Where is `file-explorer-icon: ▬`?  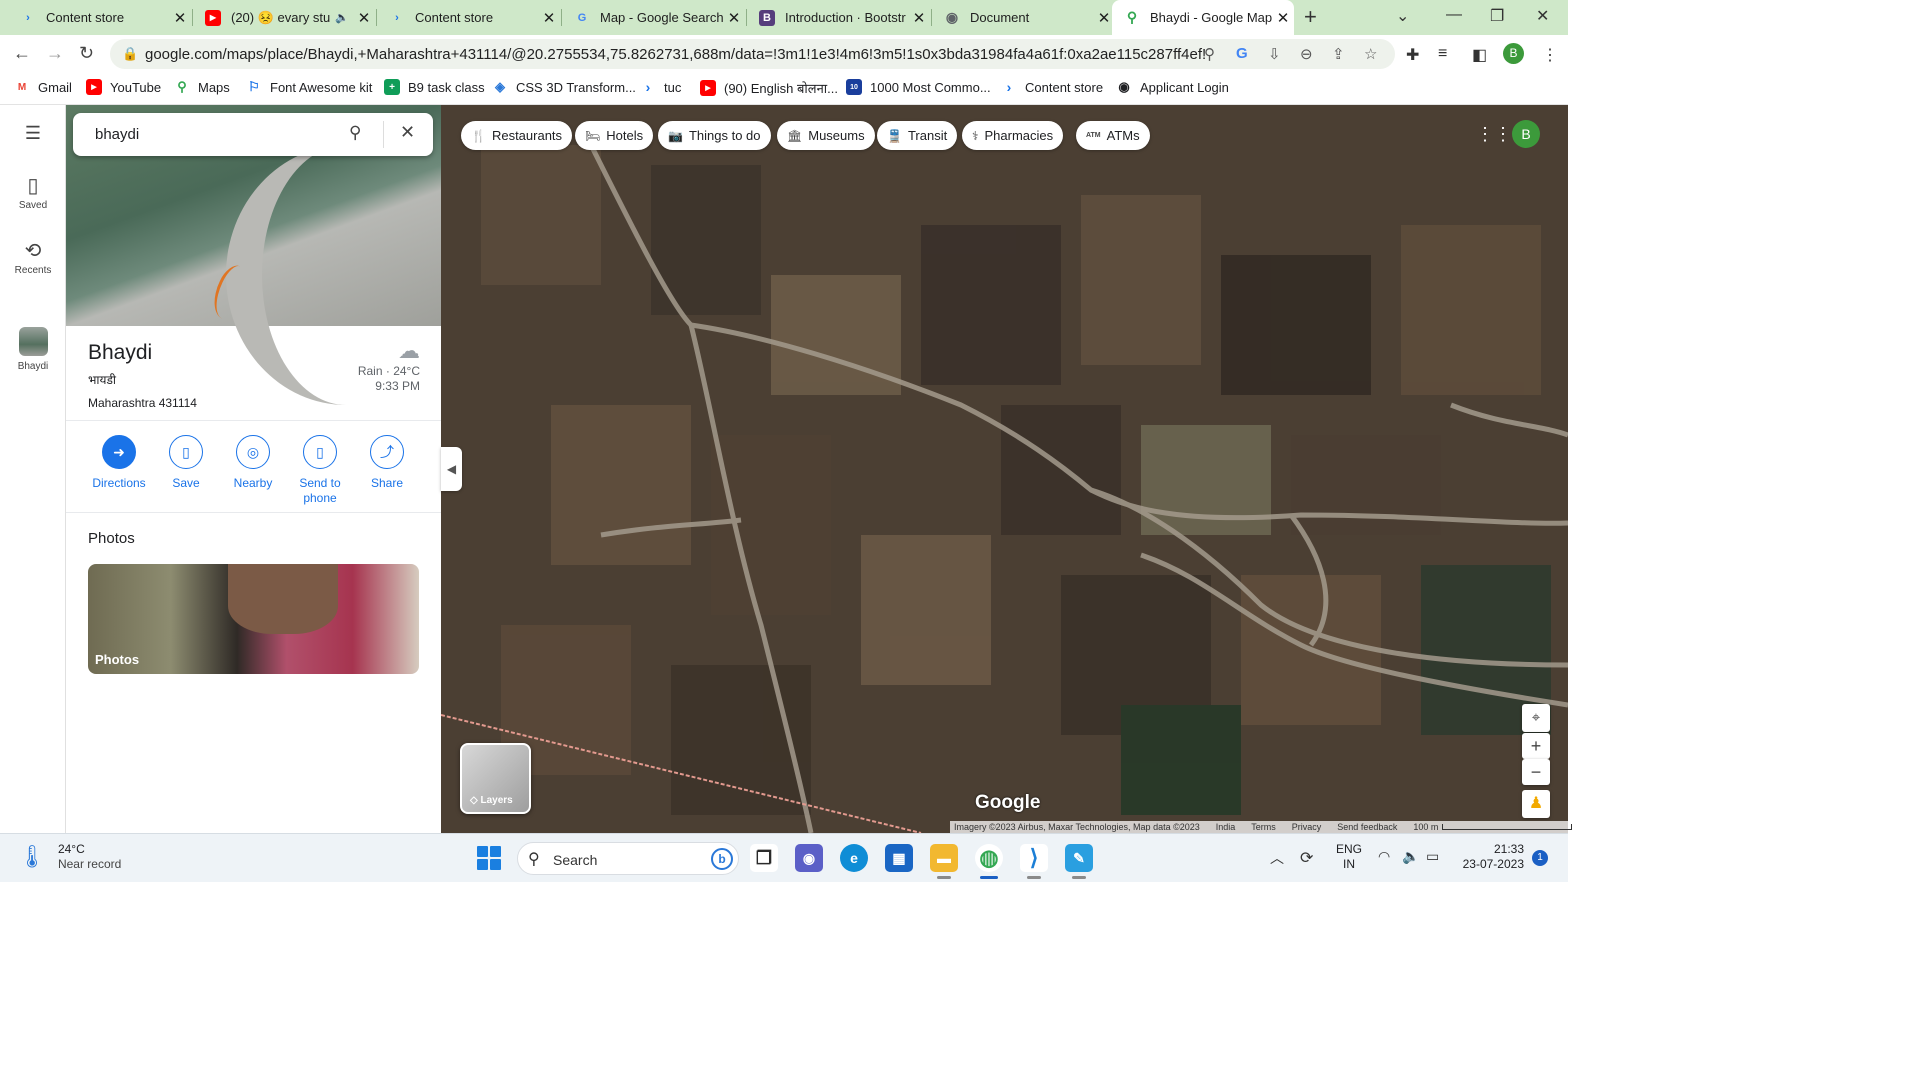
file-explorer-icon: ▬ is located at coordinates (944, 858).